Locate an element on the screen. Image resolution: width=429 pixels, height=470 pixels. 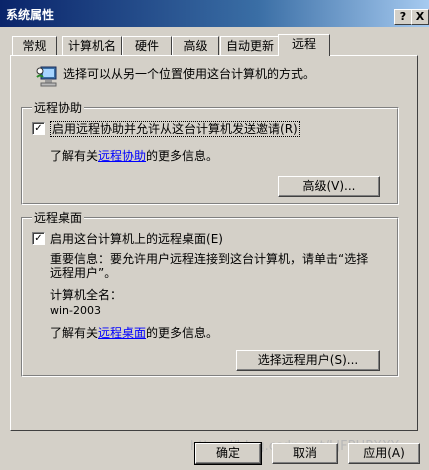
remote-assistance-checkbox-text: 启用远程协助并允许从这台计算机发送邀请(R) is located at coordinates (175, 128).